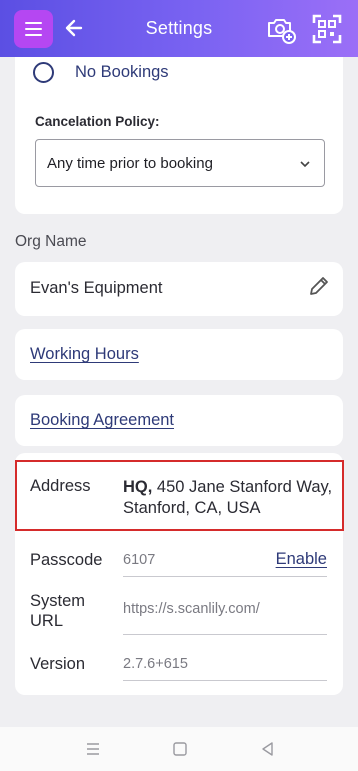 Image resolution: width=358 pixels, height=771 pixels. What do you see at coordinates (191, 609) in the screenshot?
I see `system-url-value: https://s.scanlily.com/` at bounding box center [191, 609].